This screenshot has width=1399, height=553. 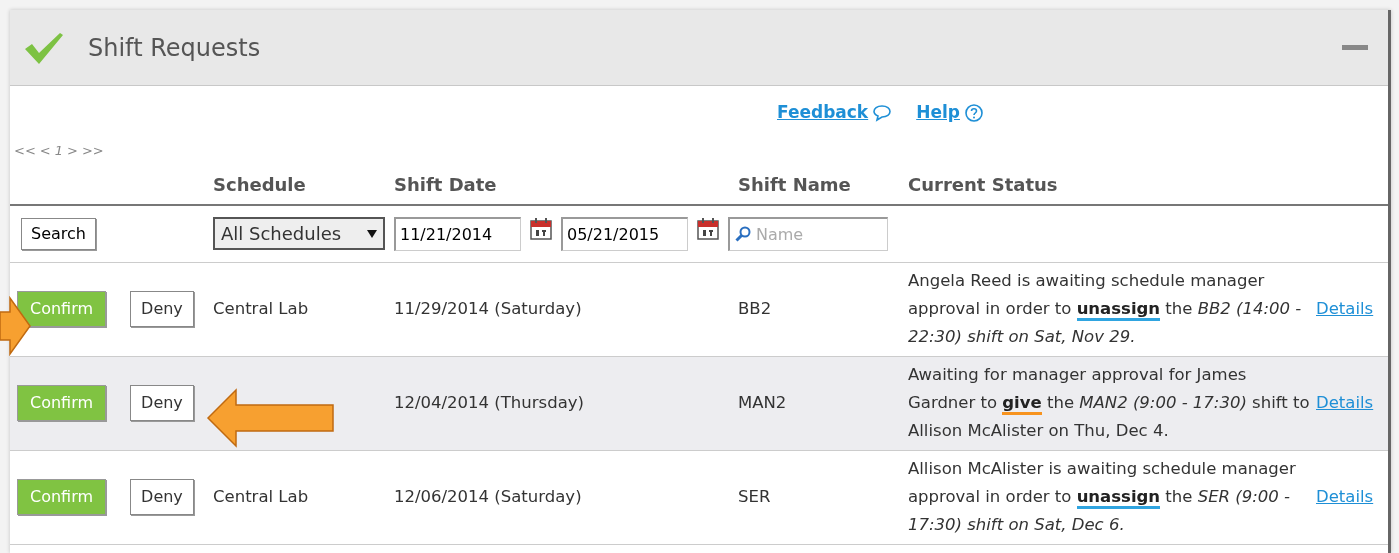 What do you see at coordinates (973, 112) in the screenshot?
I see `help-icon` at bounding box center [973, 112].